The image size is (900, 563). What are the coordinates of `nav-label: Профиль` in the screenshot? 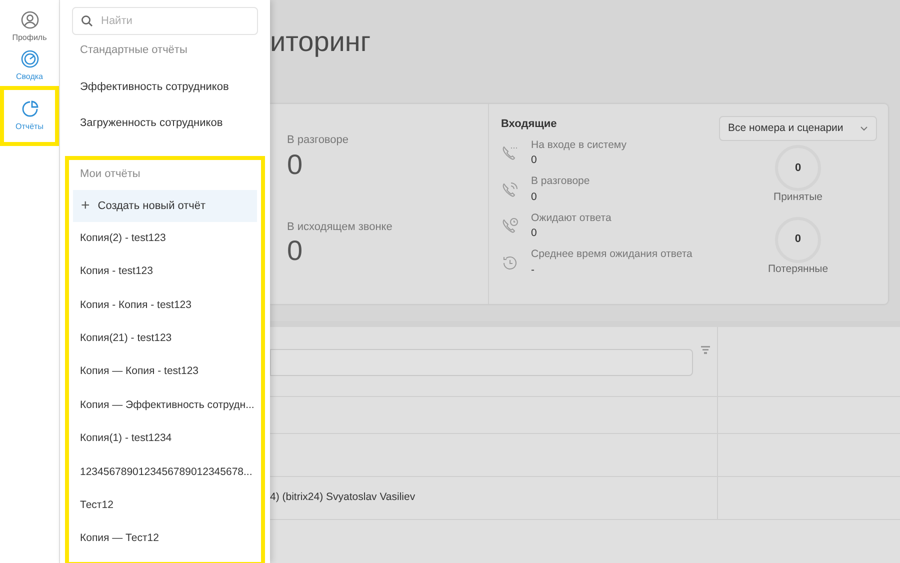 It's located at (29, 38).